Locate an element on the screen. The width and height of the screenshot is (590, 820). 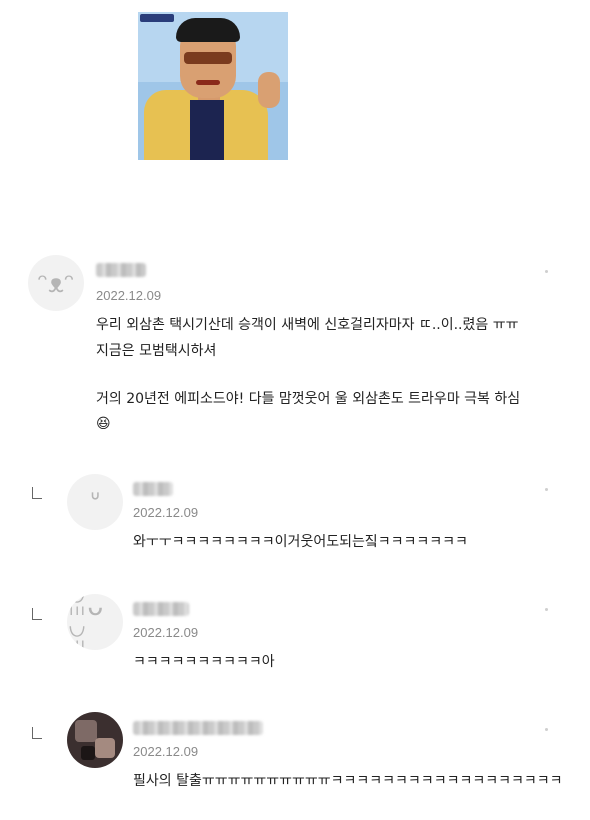
ghost-character-icon: ᵔᴥᵔ is located at coordinates (56, 283).